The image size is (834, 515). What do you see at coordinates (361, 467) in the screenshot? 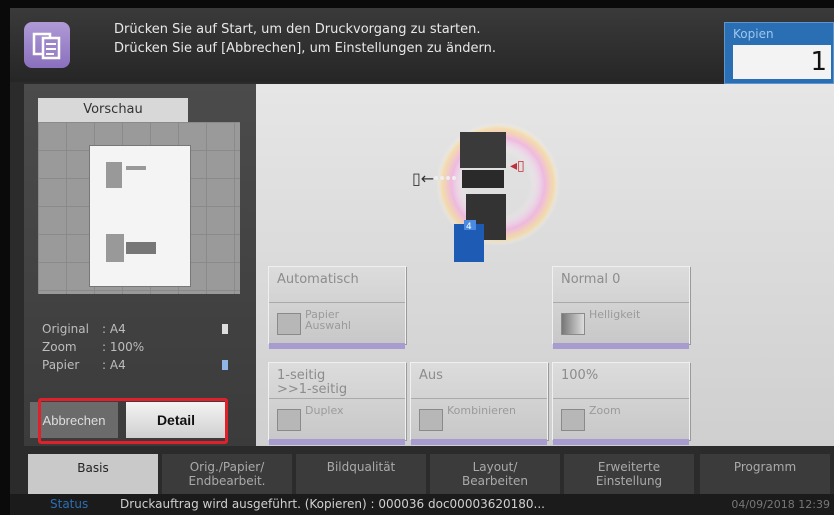
I see `tab-image-quality-label: Bildqualität` at bounding box center [361, 467].